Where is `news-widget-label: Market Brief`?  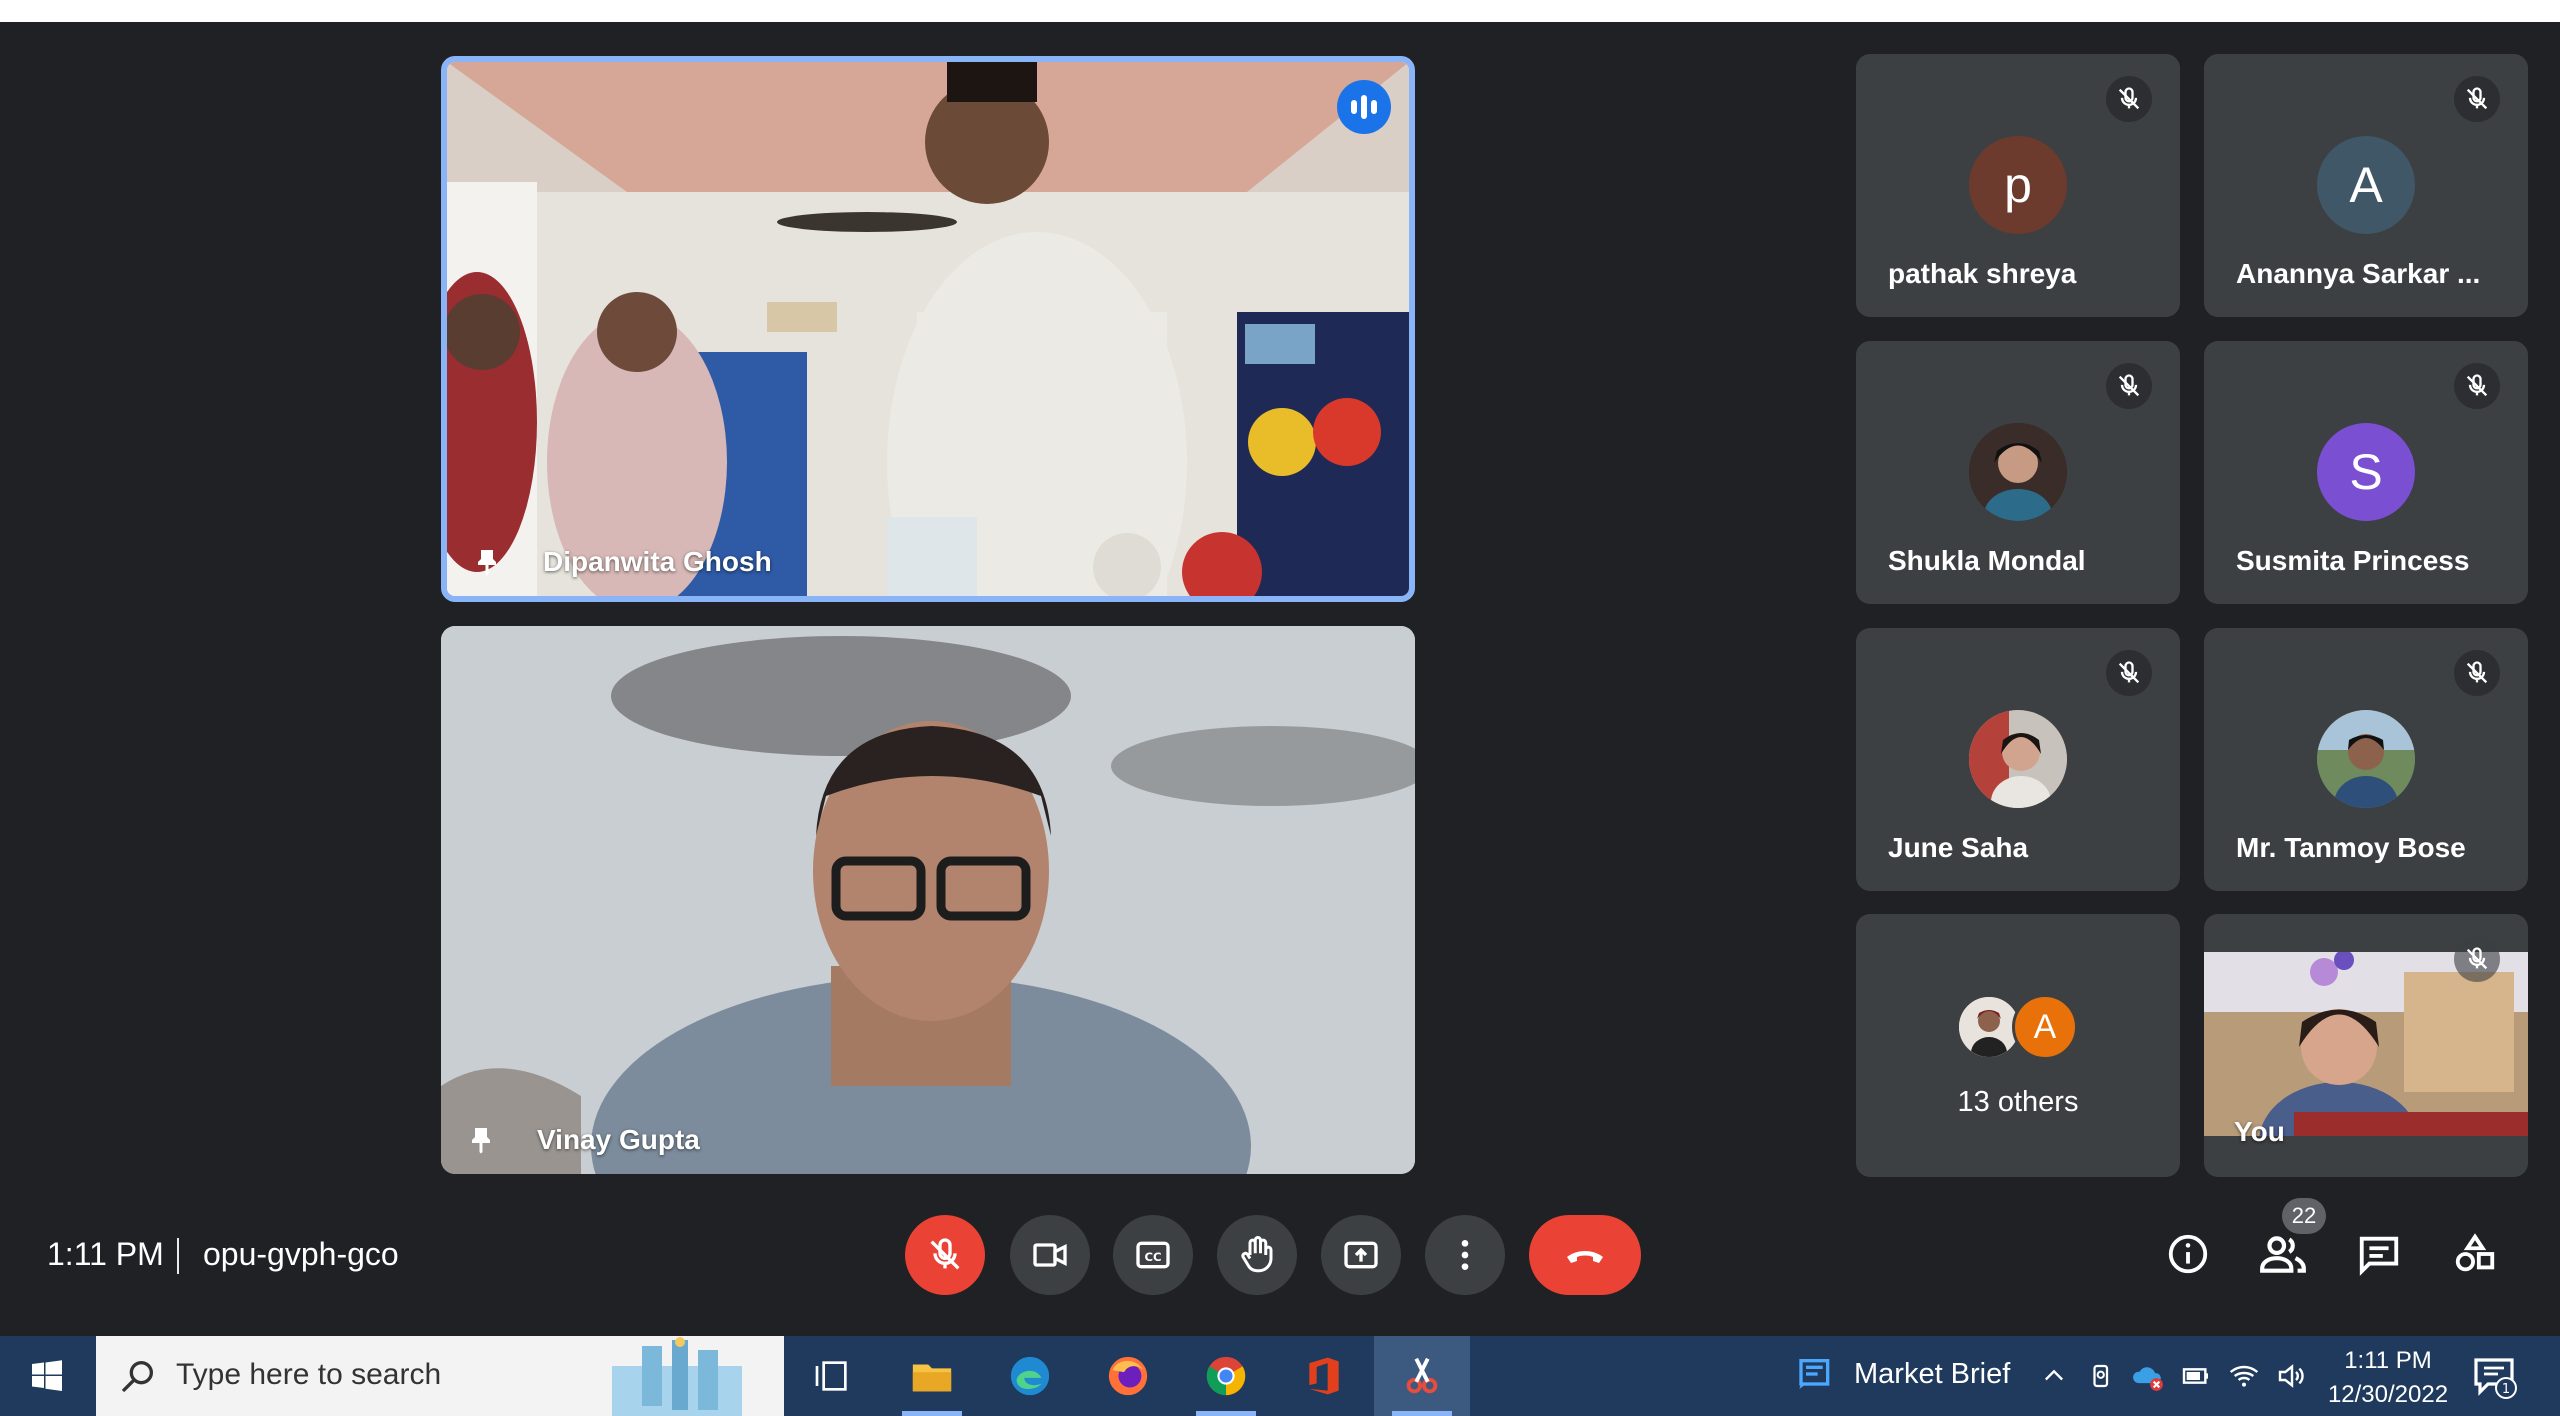
news-widget-label: Market Brief is located at coordinates (1932, 1373).